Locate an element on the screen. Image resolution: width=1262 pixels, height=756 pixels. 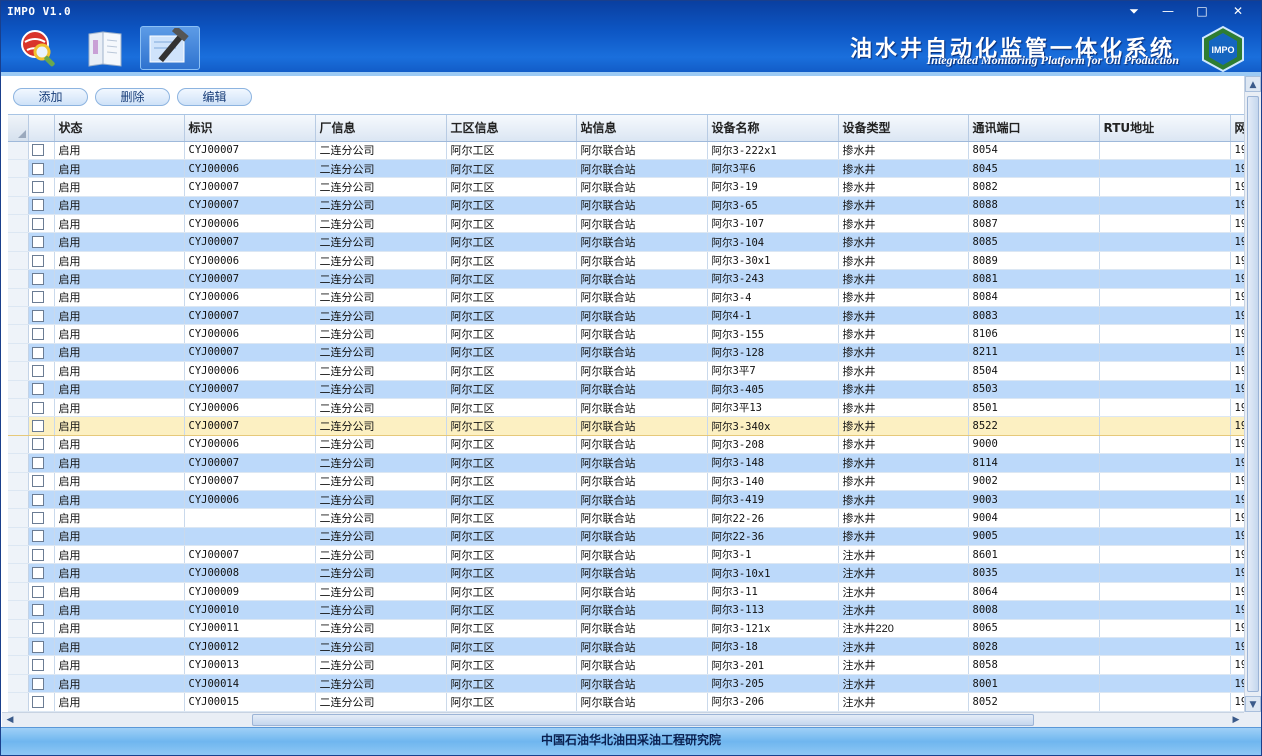
table-cell: 8054 is located at coordinates (1034, 150).